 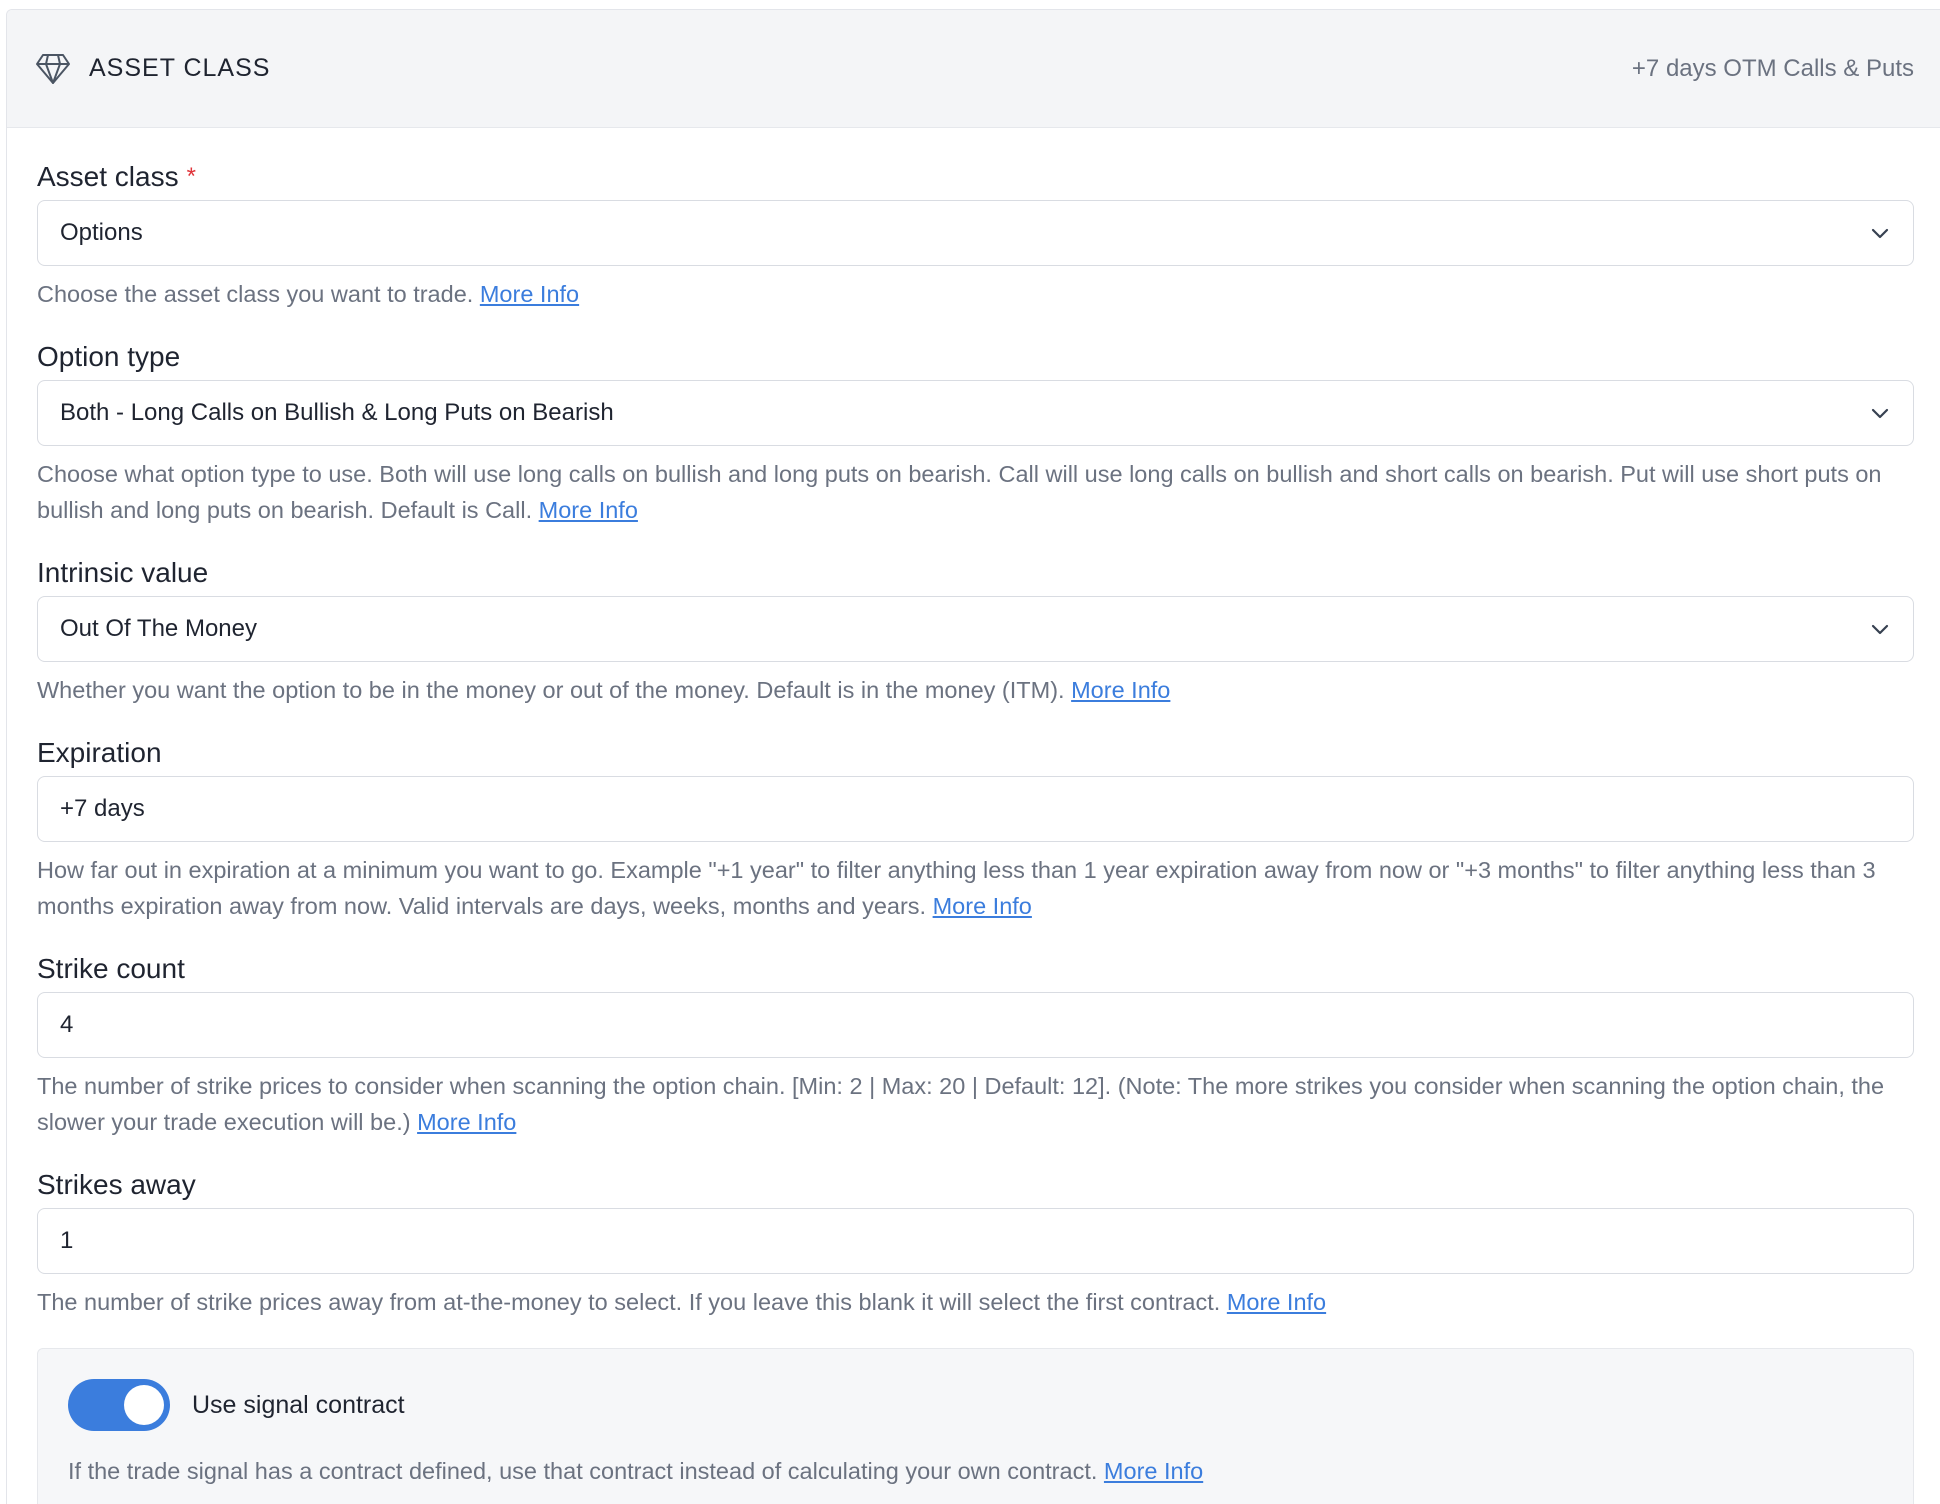 I want to click on option-type-label: Option type, so click(x=109, y=356).